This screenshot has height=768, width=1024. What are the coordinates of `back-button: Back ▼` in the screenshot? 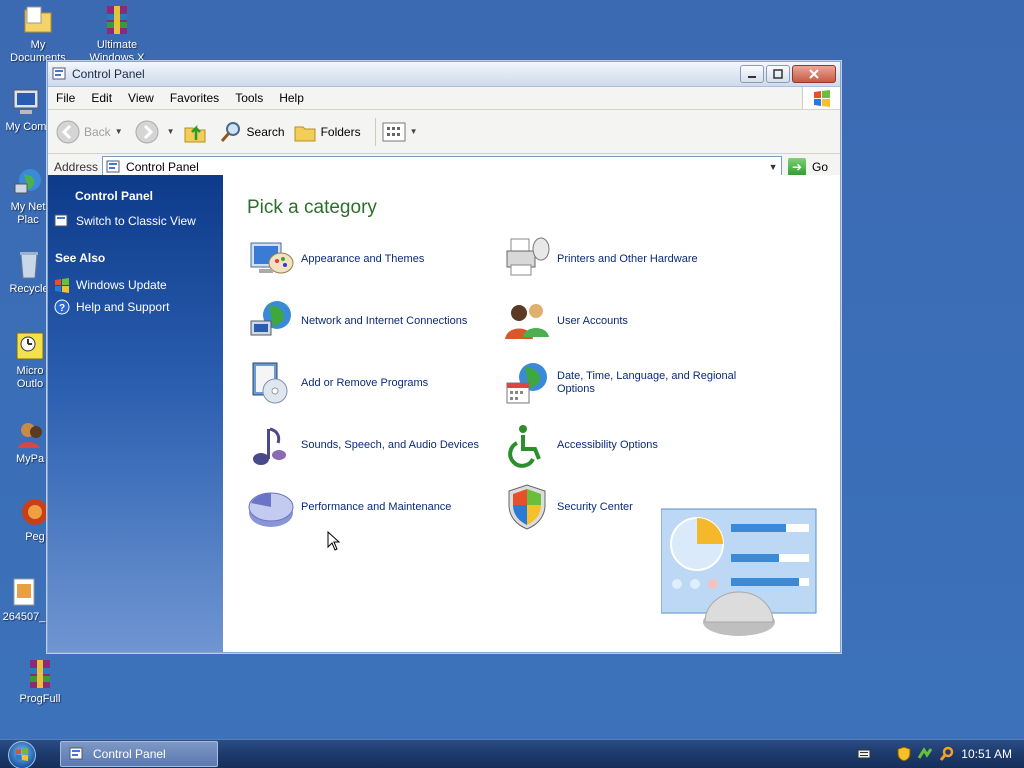 It's located at (89, 132).